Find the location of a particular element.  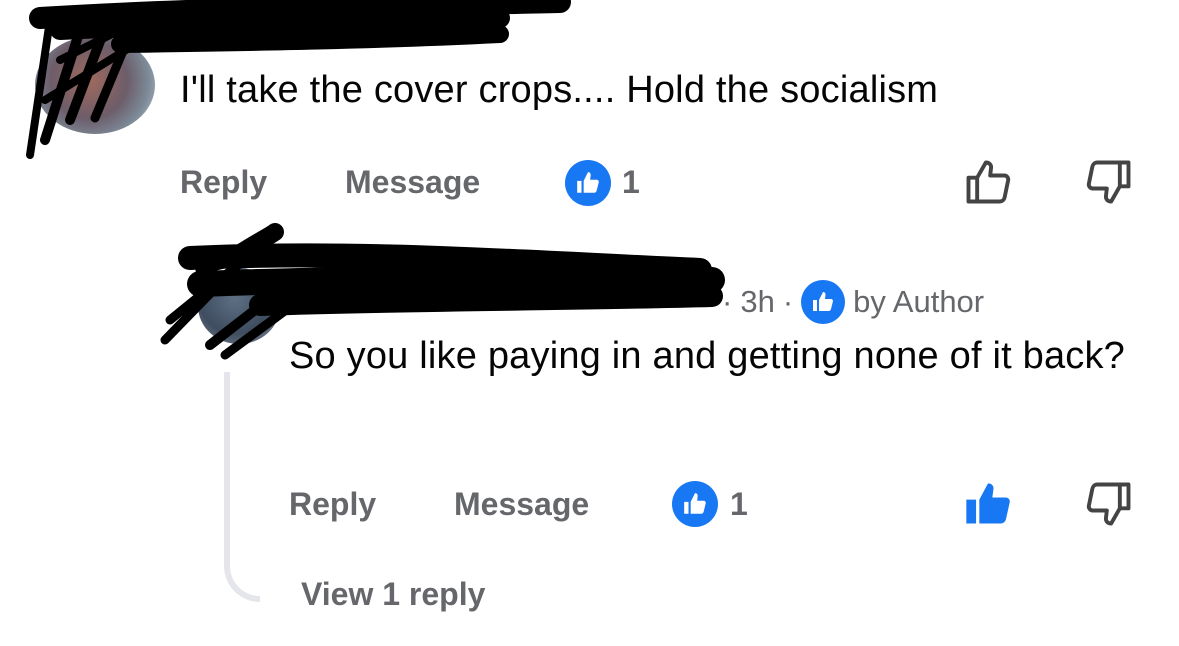

replier-avatar is located at coordinates (239, 306).